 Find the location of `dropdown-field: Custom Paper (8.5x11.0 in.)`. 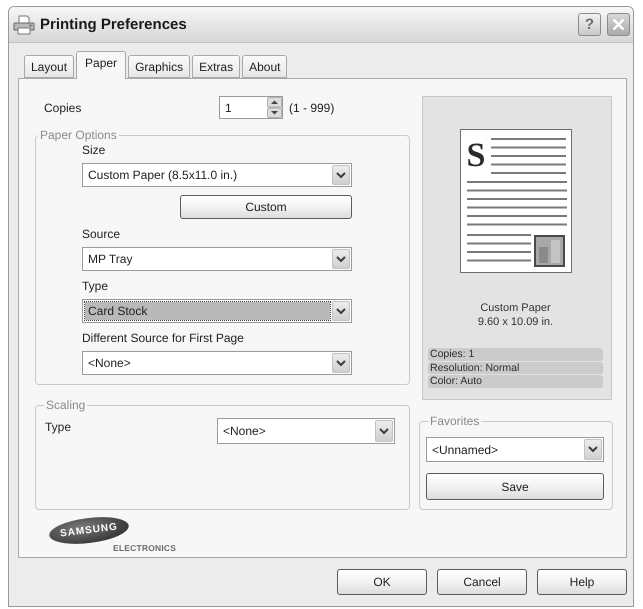

dropdown-field: Custom Paper (8.5x11.0 in.) is located at coordinates (217, 175).